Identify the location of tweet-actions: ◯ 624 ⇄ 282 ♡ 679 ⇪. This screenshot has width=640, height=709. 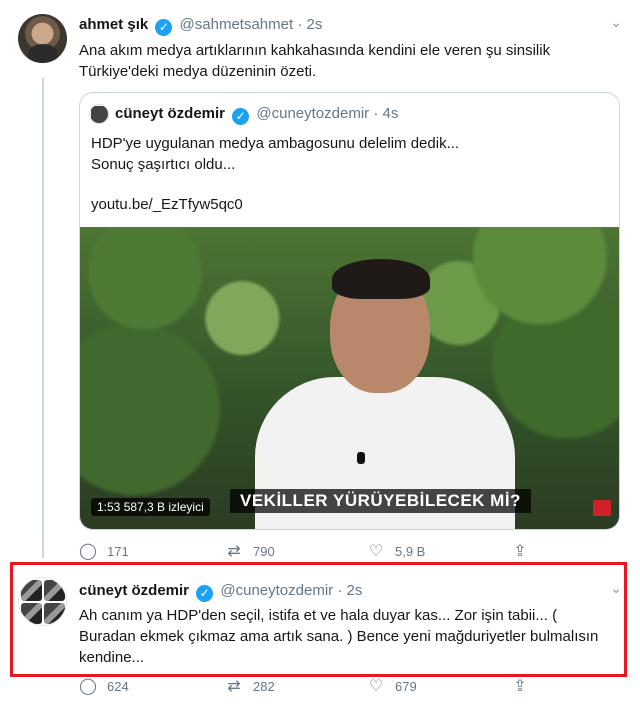
(314, 687).